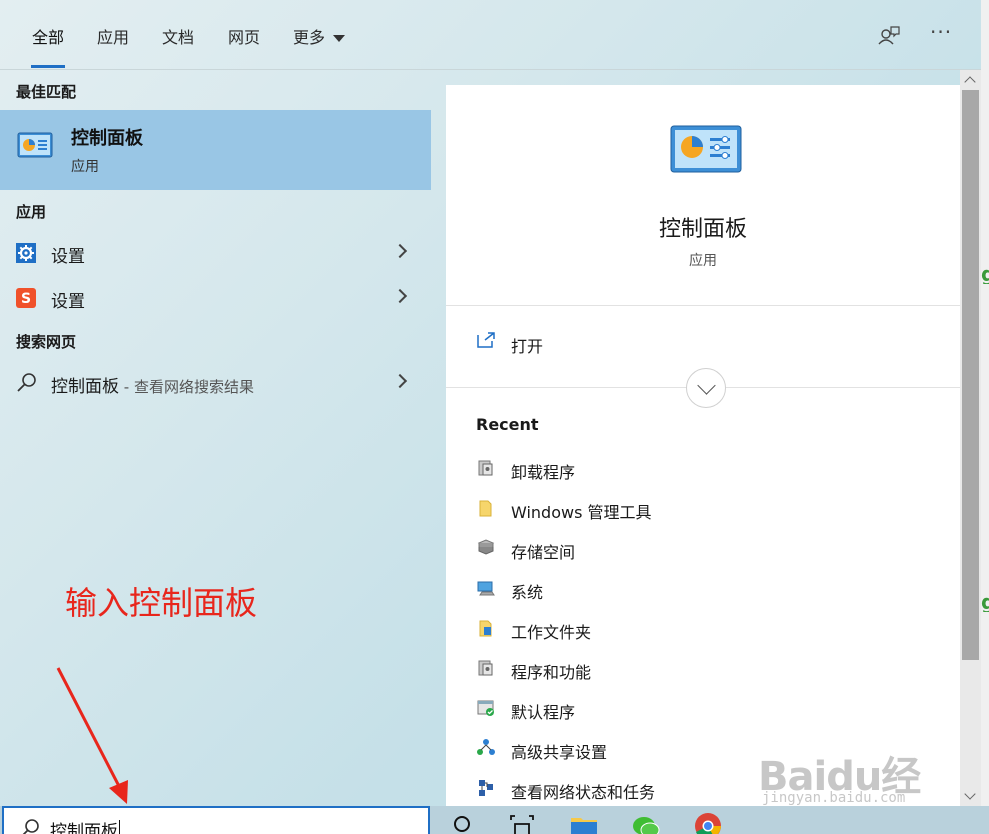  What do you see at coordinates (707, 823) in the screenshot?
I see `chrome-icon` at bounding box center [707, 823].